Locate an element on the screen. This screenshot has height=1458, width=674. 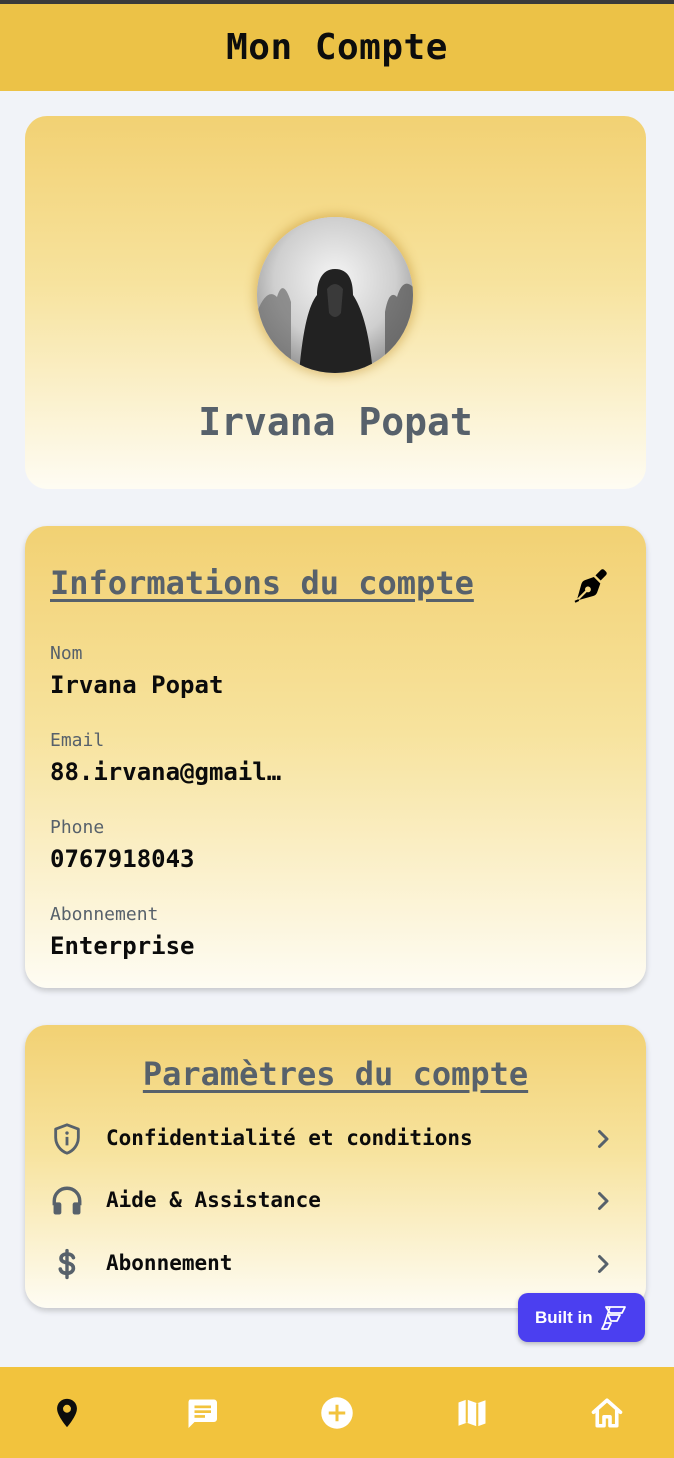
nav-item-add is located at coordinates (337, 1413).